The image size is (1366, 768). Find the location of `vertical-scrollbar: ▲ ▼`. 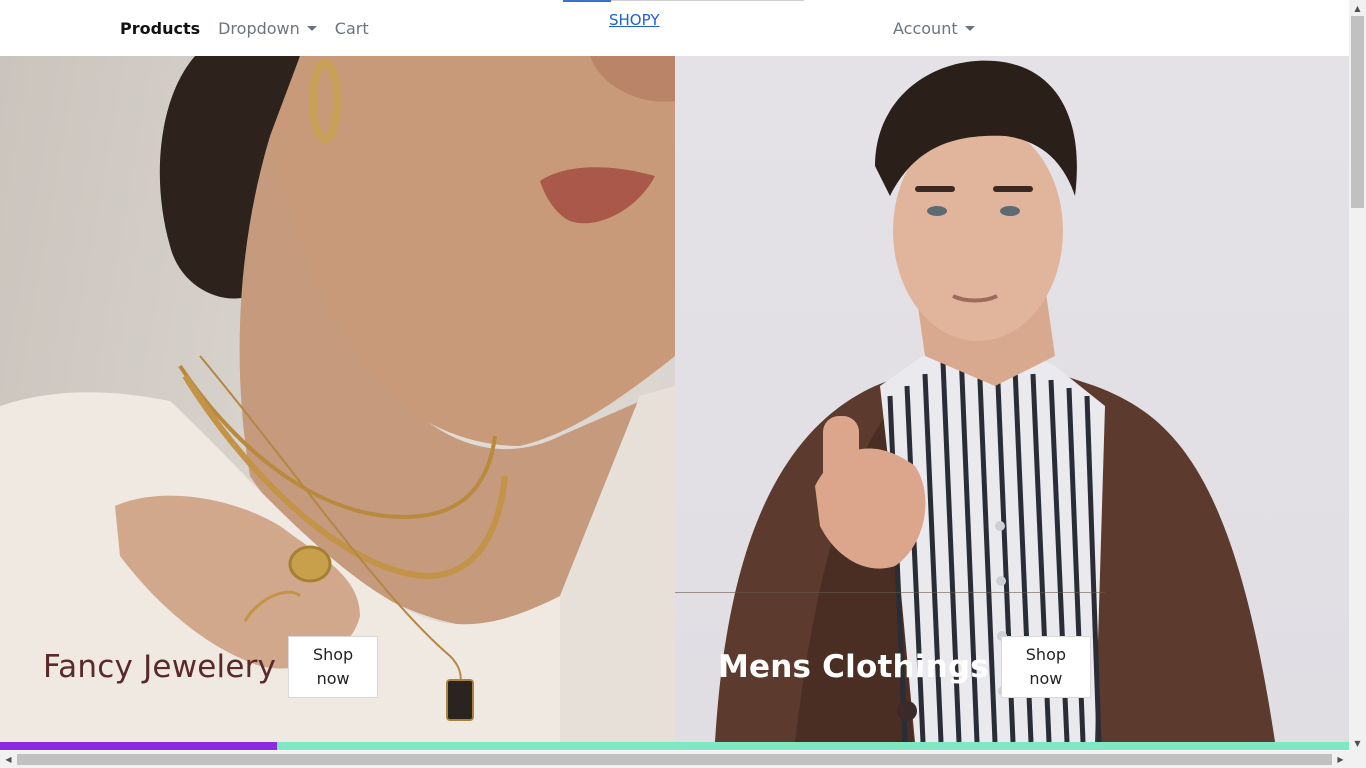

vertical-scrollbar: ▲ ▼ is located at coordinates (1357, 375).